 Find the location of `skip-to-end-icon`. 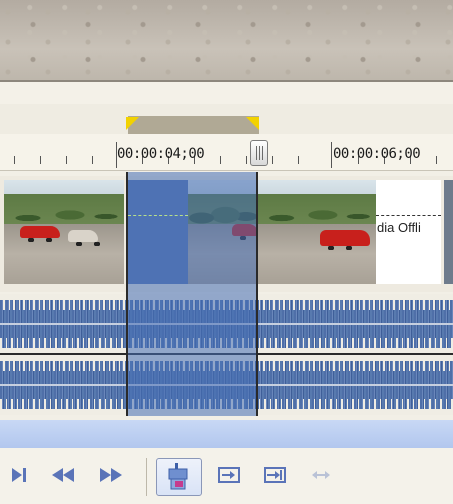

skip-to-end-icon is located at coordinates (19, 475).